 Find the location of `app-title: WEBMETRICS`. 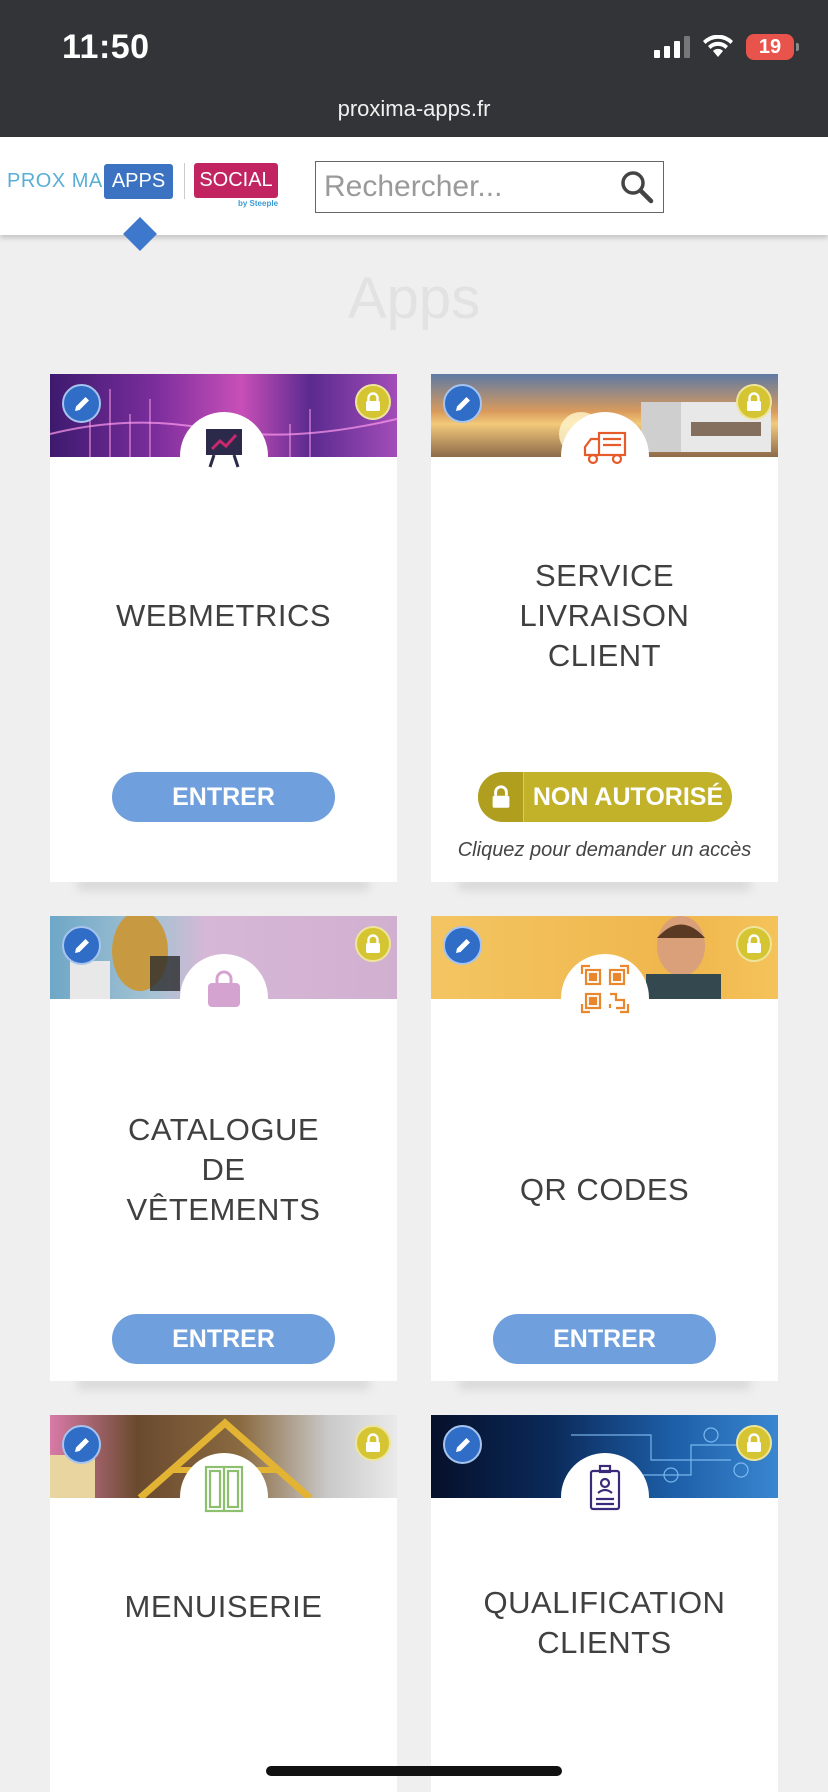

app-title: WEBMETRICS is located at coordinates (223, 615).